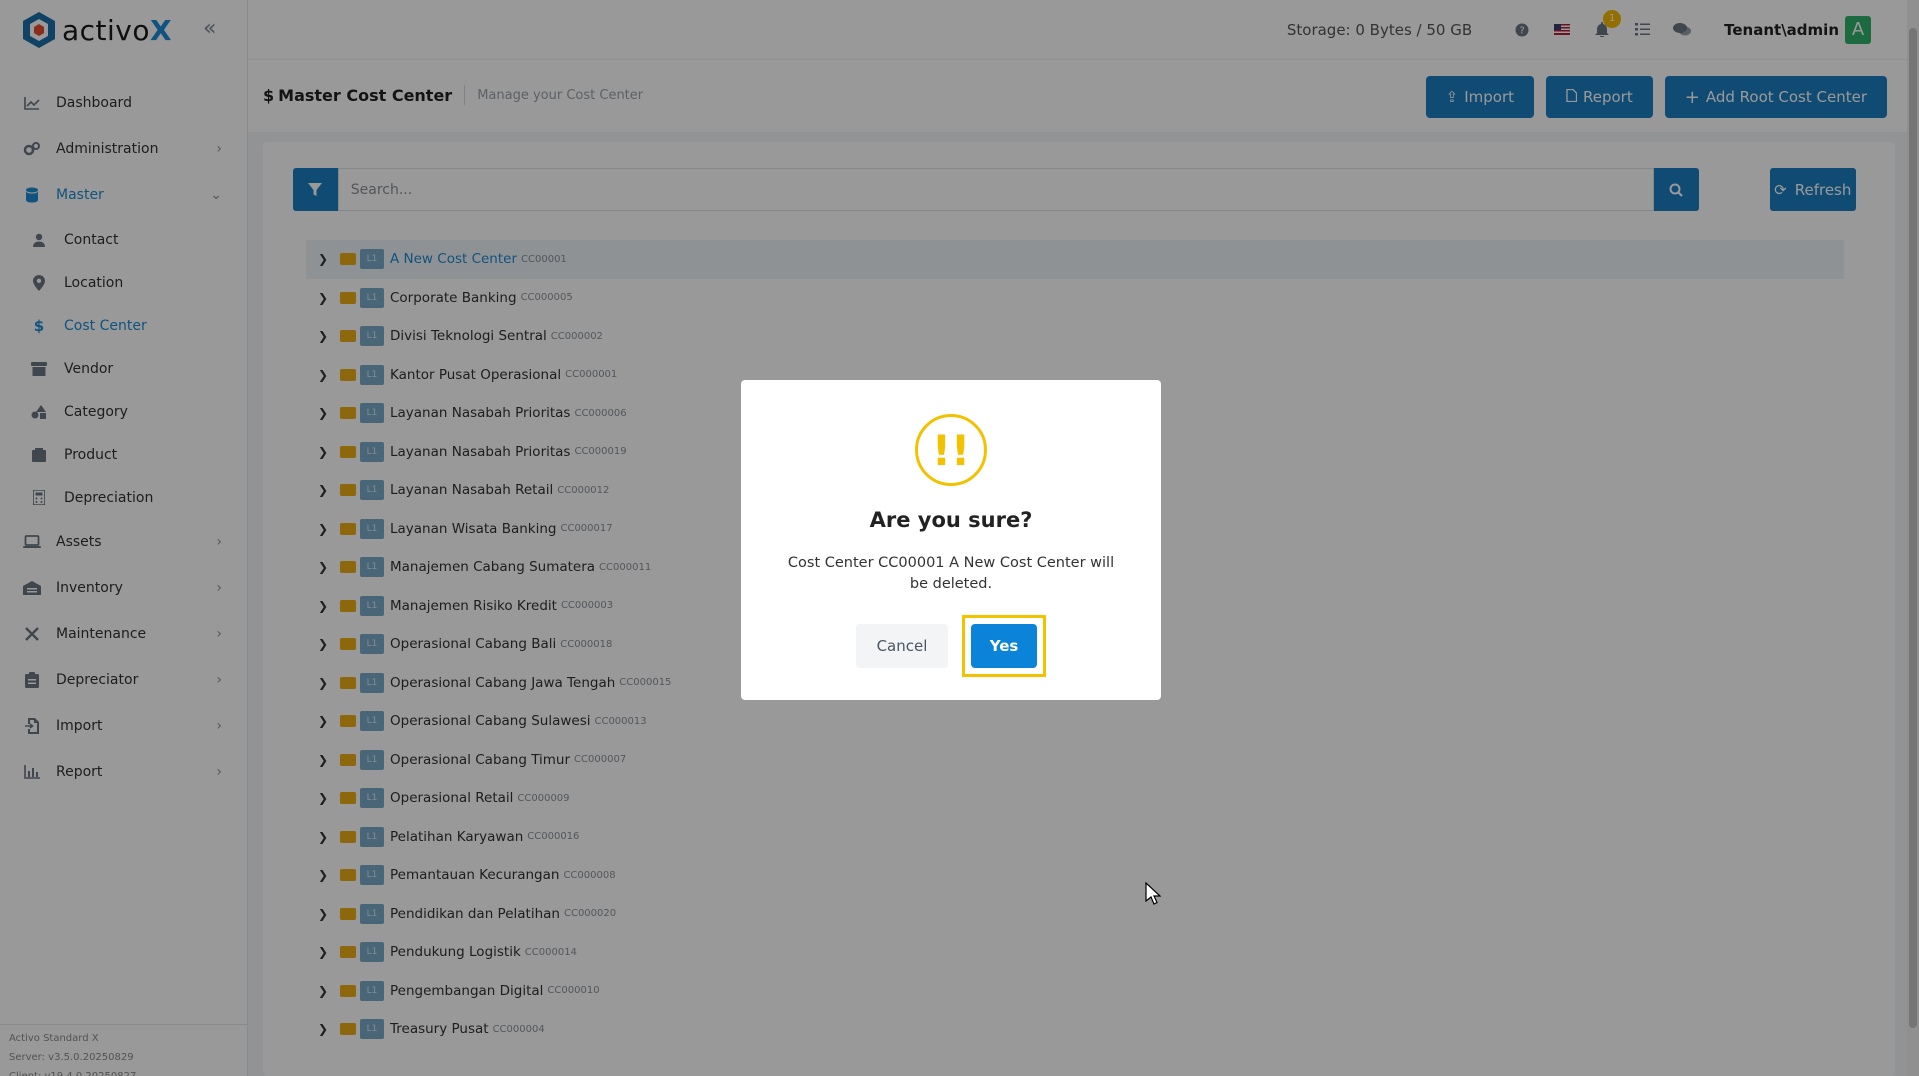  I want to click on yes-button-highlight: Yes, so click(1004, 646).